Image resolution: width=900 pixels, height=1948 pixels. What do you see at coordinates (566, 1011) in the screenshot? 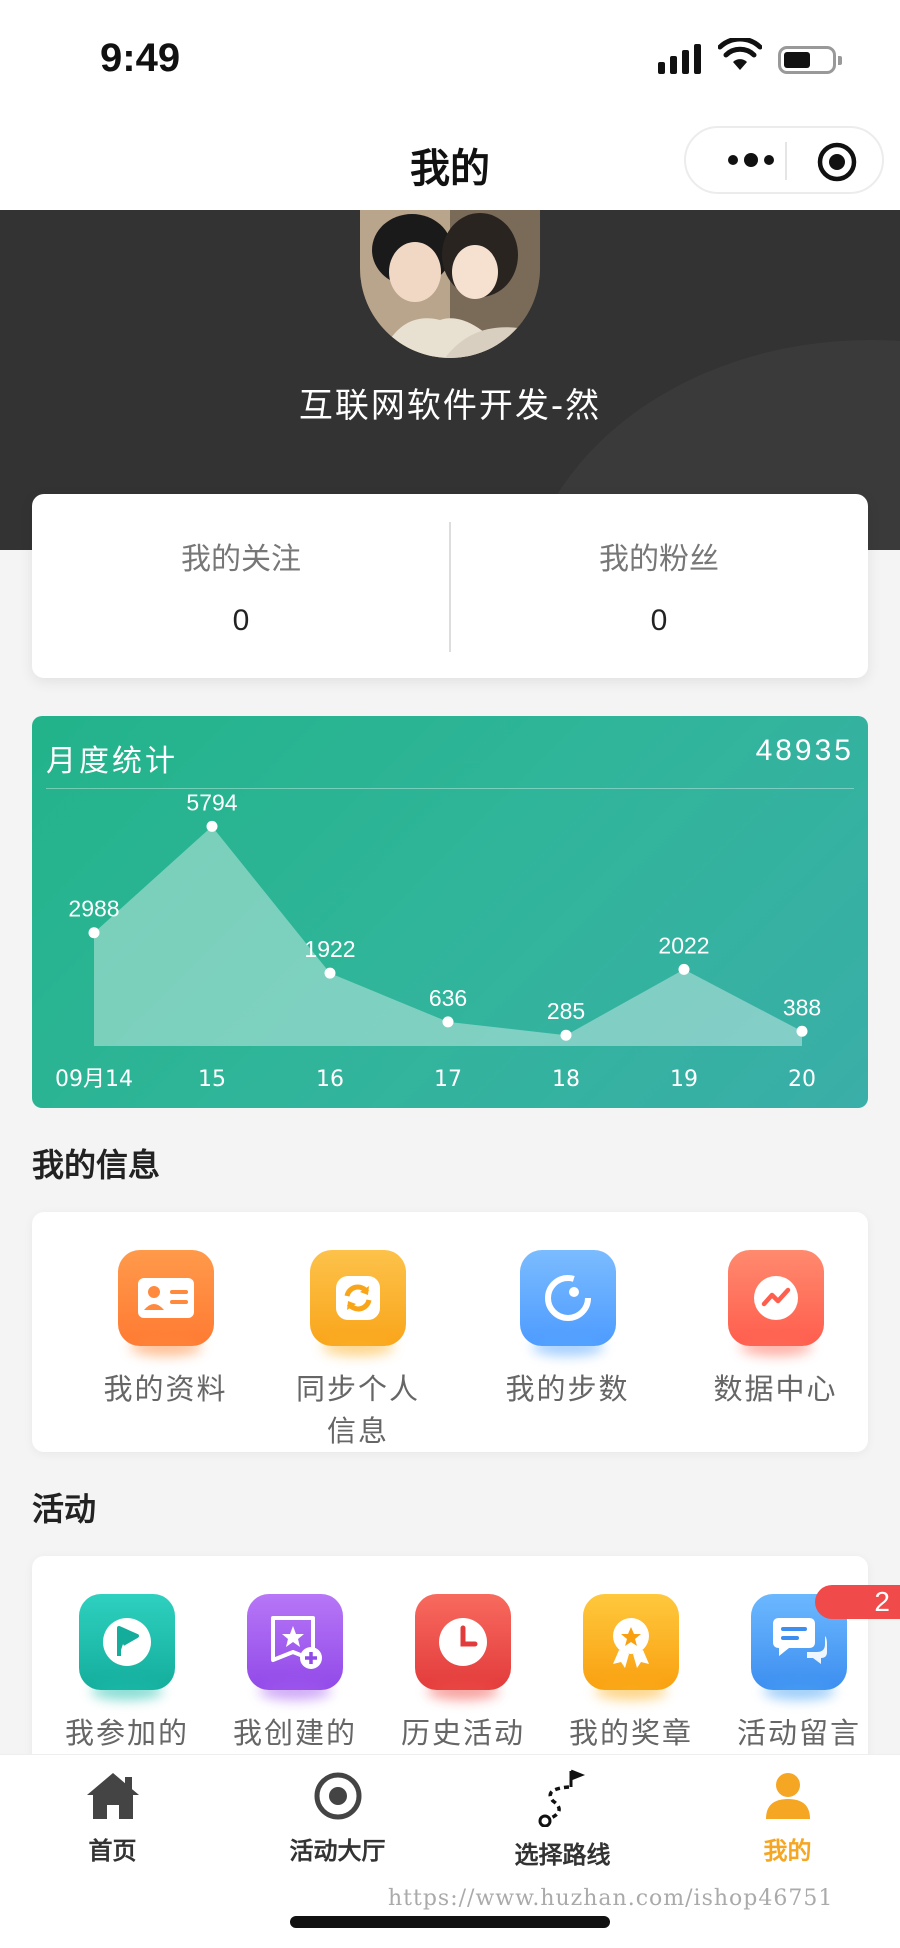
I see `chart-data-label: 285` at bounding box center [566, 1011].